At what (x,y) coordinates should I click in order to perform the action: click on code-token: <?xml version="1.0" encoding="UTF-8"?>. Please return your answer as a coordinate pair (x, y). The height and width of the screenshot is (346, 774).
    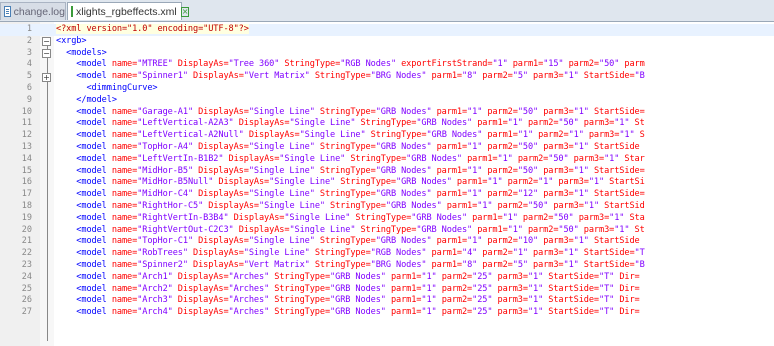
    Looking at the image, I should click on (152, 29).